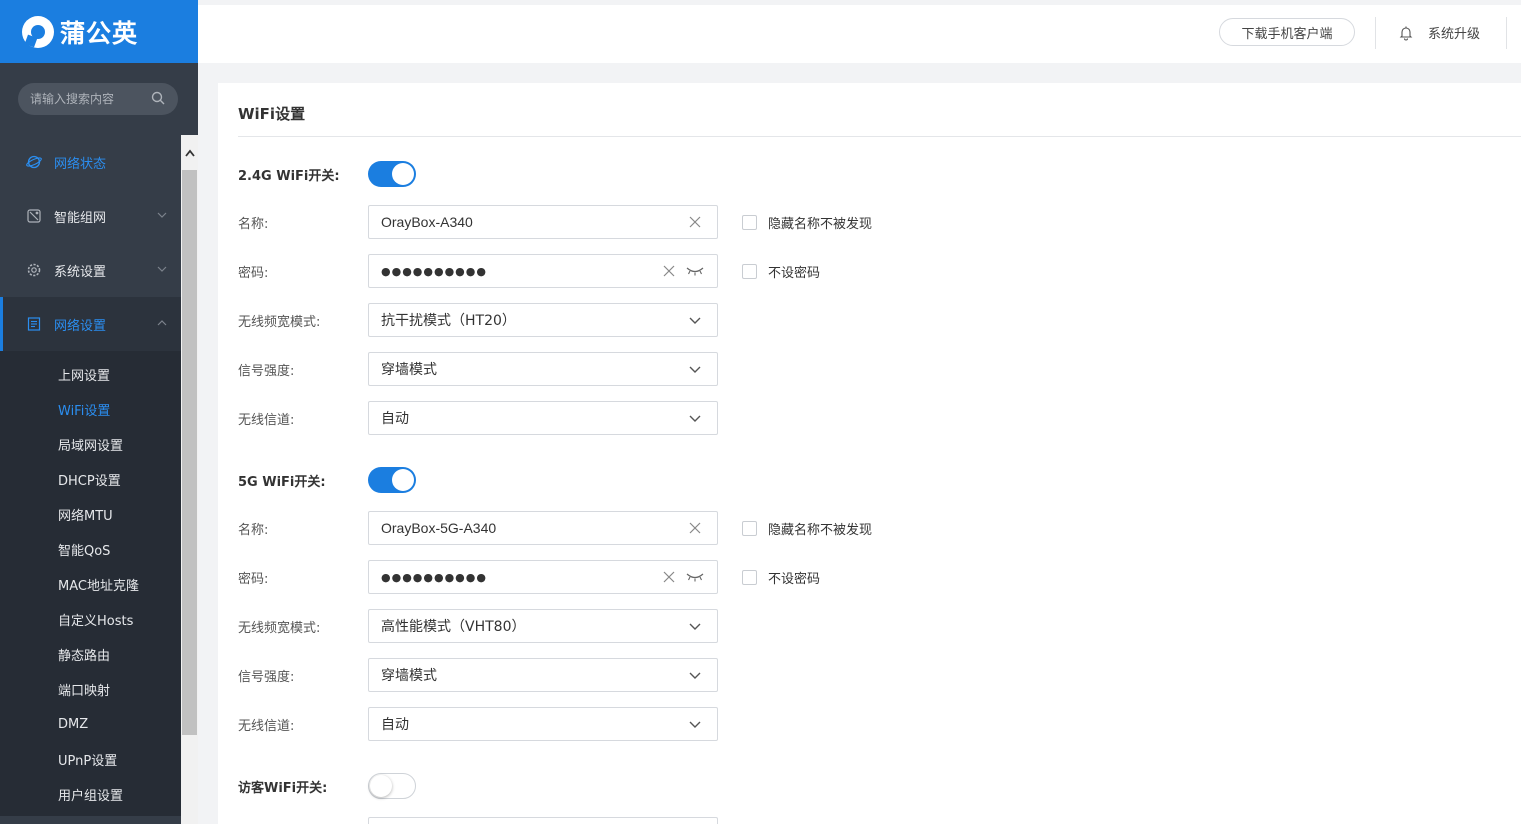  I want to click on submenu-item-wifi: WiFi设置, so click(90, 409).